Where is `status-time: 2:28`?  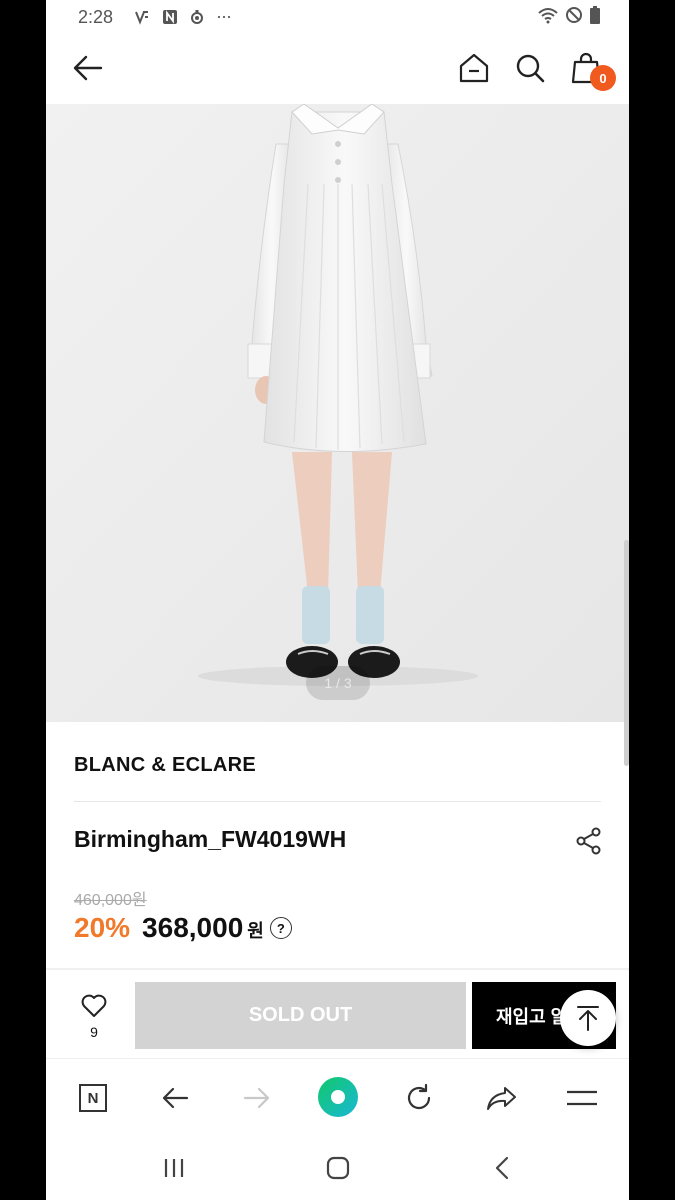
status-time: 2:28 is located at coordinates (96, 17).